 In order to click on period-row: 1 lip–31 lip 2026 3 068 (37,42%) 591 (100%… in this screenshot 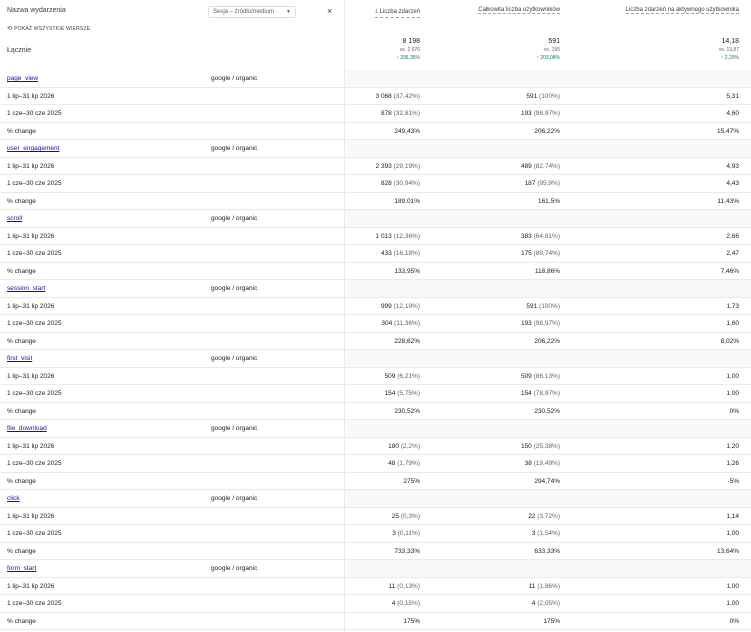, I will do `click(375, 96)`.